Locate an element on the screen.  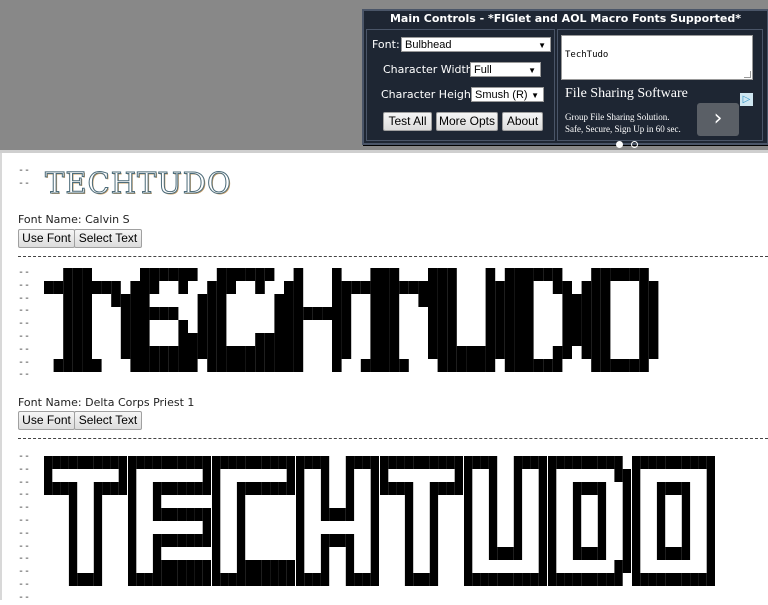
resize-handle-icon is located at coordinates (747, 74).